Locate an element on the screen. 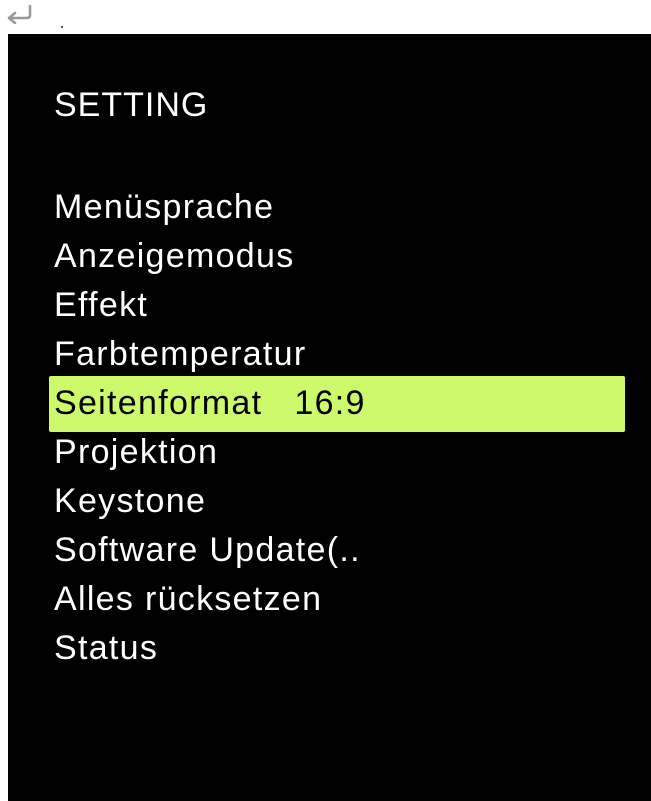 The width and height of the screenshot is (651, 801). menu-item-keystone: Keystone is located at coordinates (329, 501).